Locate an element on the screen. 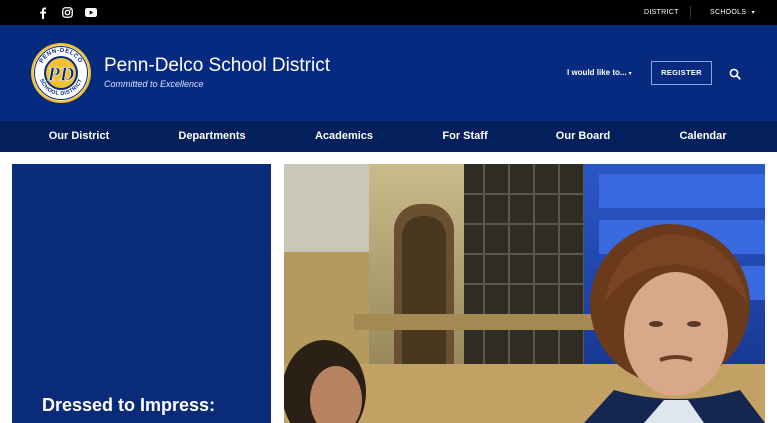 This screenshot has width=777, height=423. logo-monogram: PD is located at coordinates (61, 75).